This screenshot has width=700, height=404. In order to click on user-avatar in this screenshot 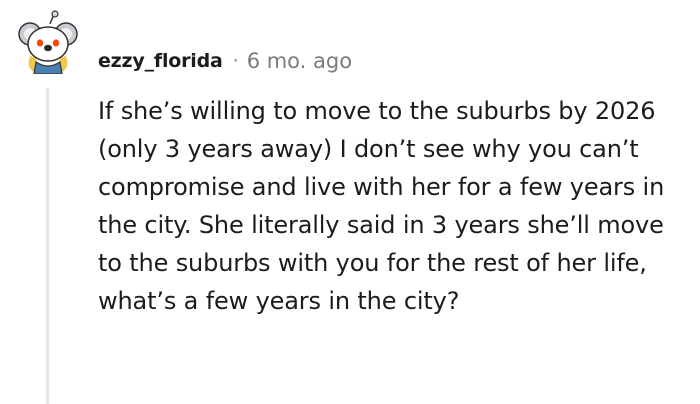, I will do `click(48, 42)`.